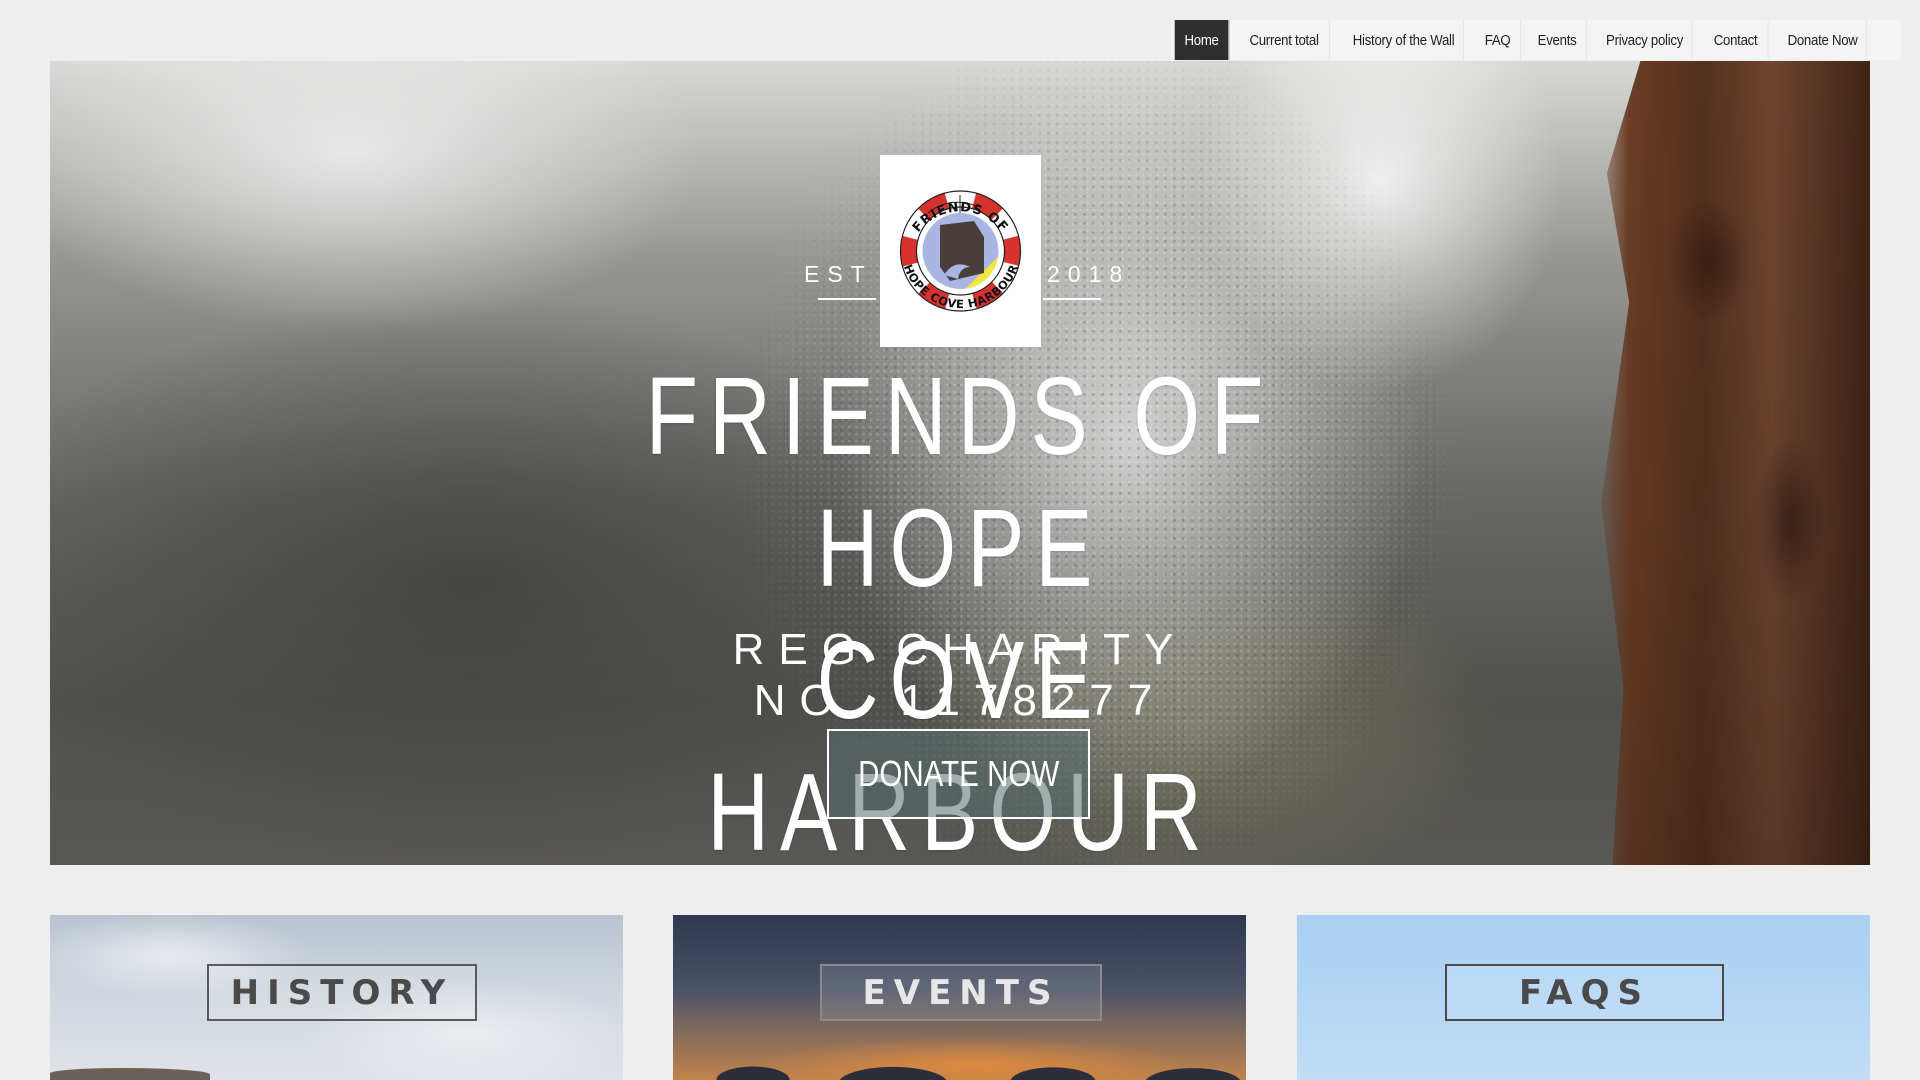 The width and height of the screenshot is (1920, 1080). What do you see at coordinates (1404, 40) in the screenshot?
I see `nav-history-of-the-wall: History of the Wall` at bounding box center [1404, 40].